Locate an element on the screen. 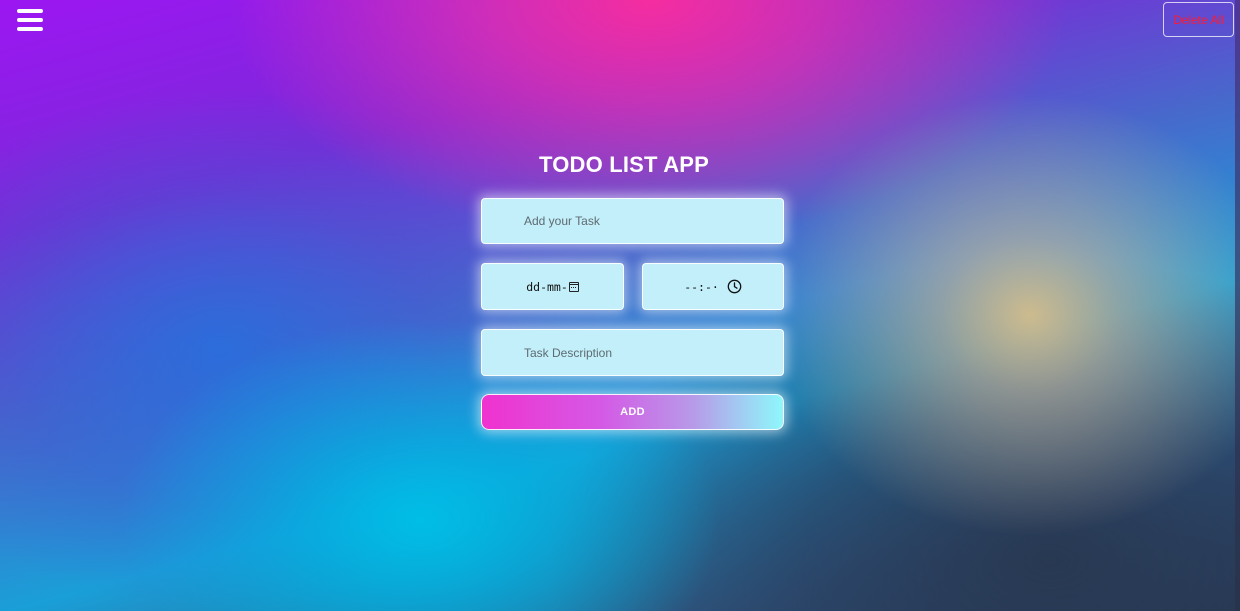 The height and width of the screenshot is (611, 1240). task-input-placeholder: Add your Task is located at coordinates (562, 221).